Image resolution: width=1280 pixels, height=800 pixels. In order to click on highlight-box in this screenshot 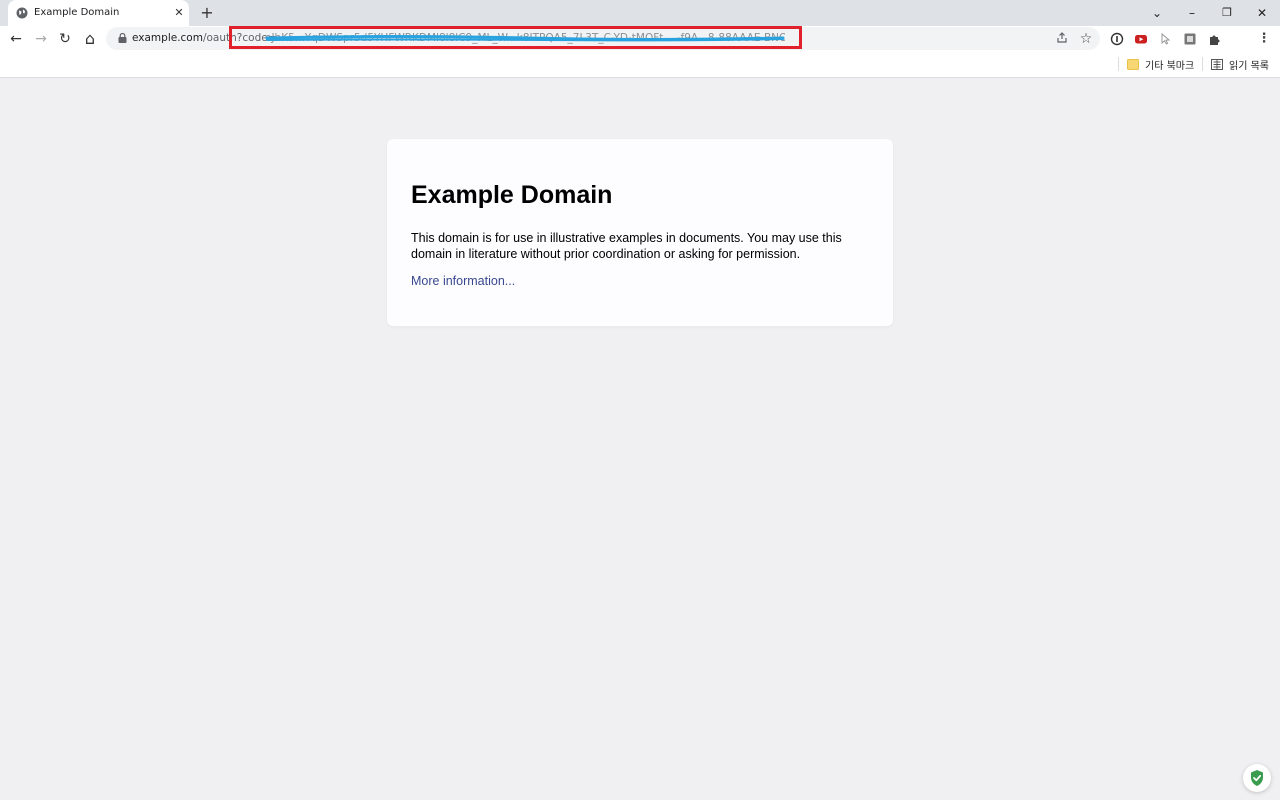, I will do `click(515, 37)`.